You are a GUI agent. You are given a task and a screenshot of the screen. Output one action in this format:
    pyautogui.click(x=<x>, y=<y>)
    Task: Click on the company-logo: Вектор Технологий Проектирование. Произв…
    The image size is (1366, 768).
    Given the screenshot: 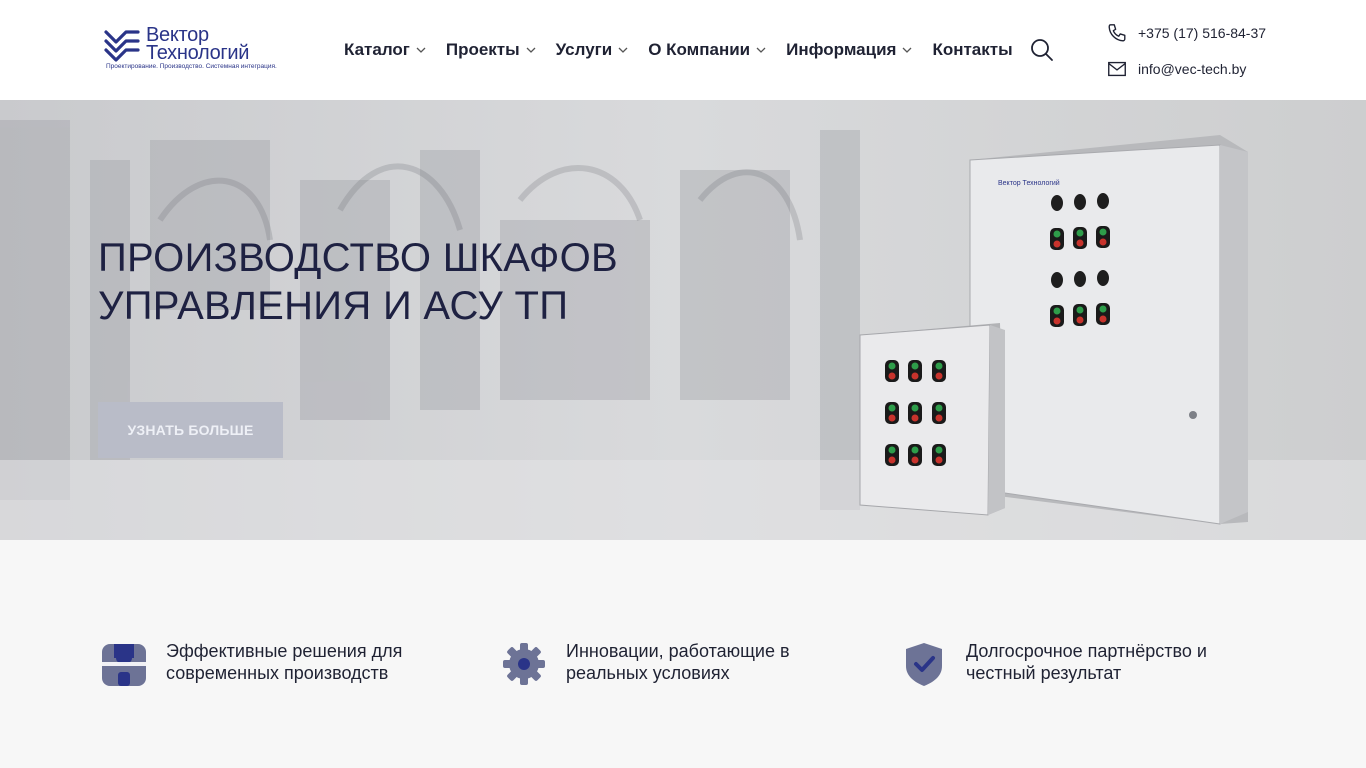 What is the action you would take?
    pyautogui.click(x=190, y=49)
    